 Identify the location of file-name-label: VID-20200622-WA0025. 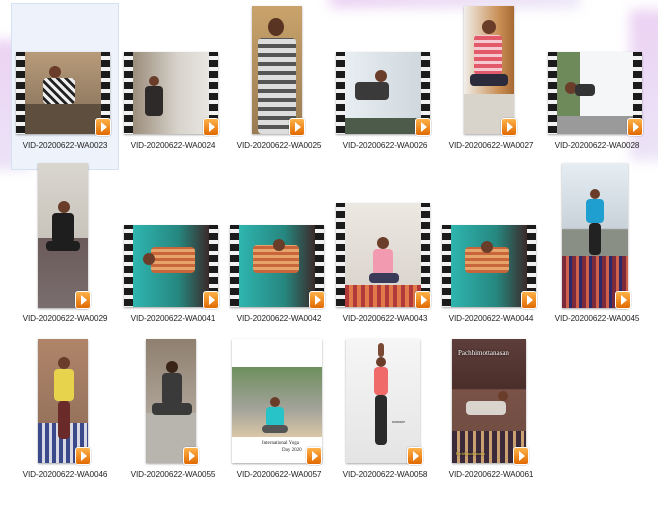
(279, 145).